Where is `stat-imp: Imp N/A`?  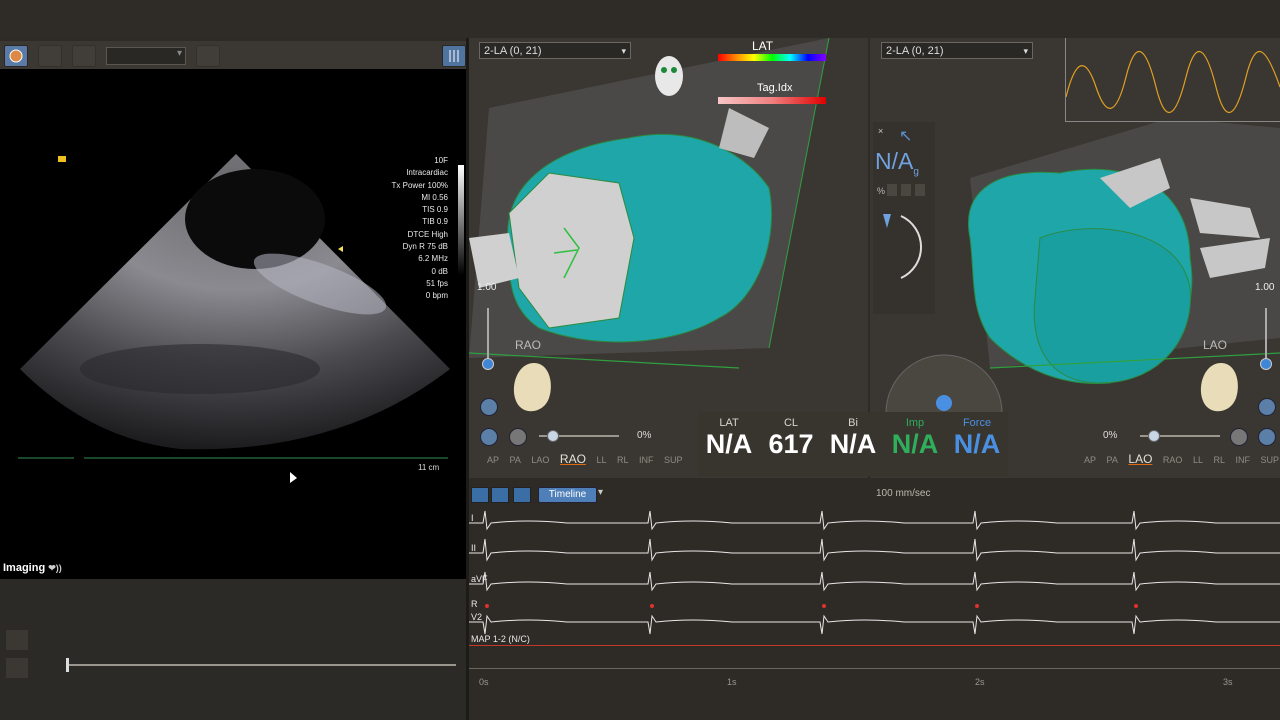 stat-imp: Imp N/A is located at coordinates (915, 436).